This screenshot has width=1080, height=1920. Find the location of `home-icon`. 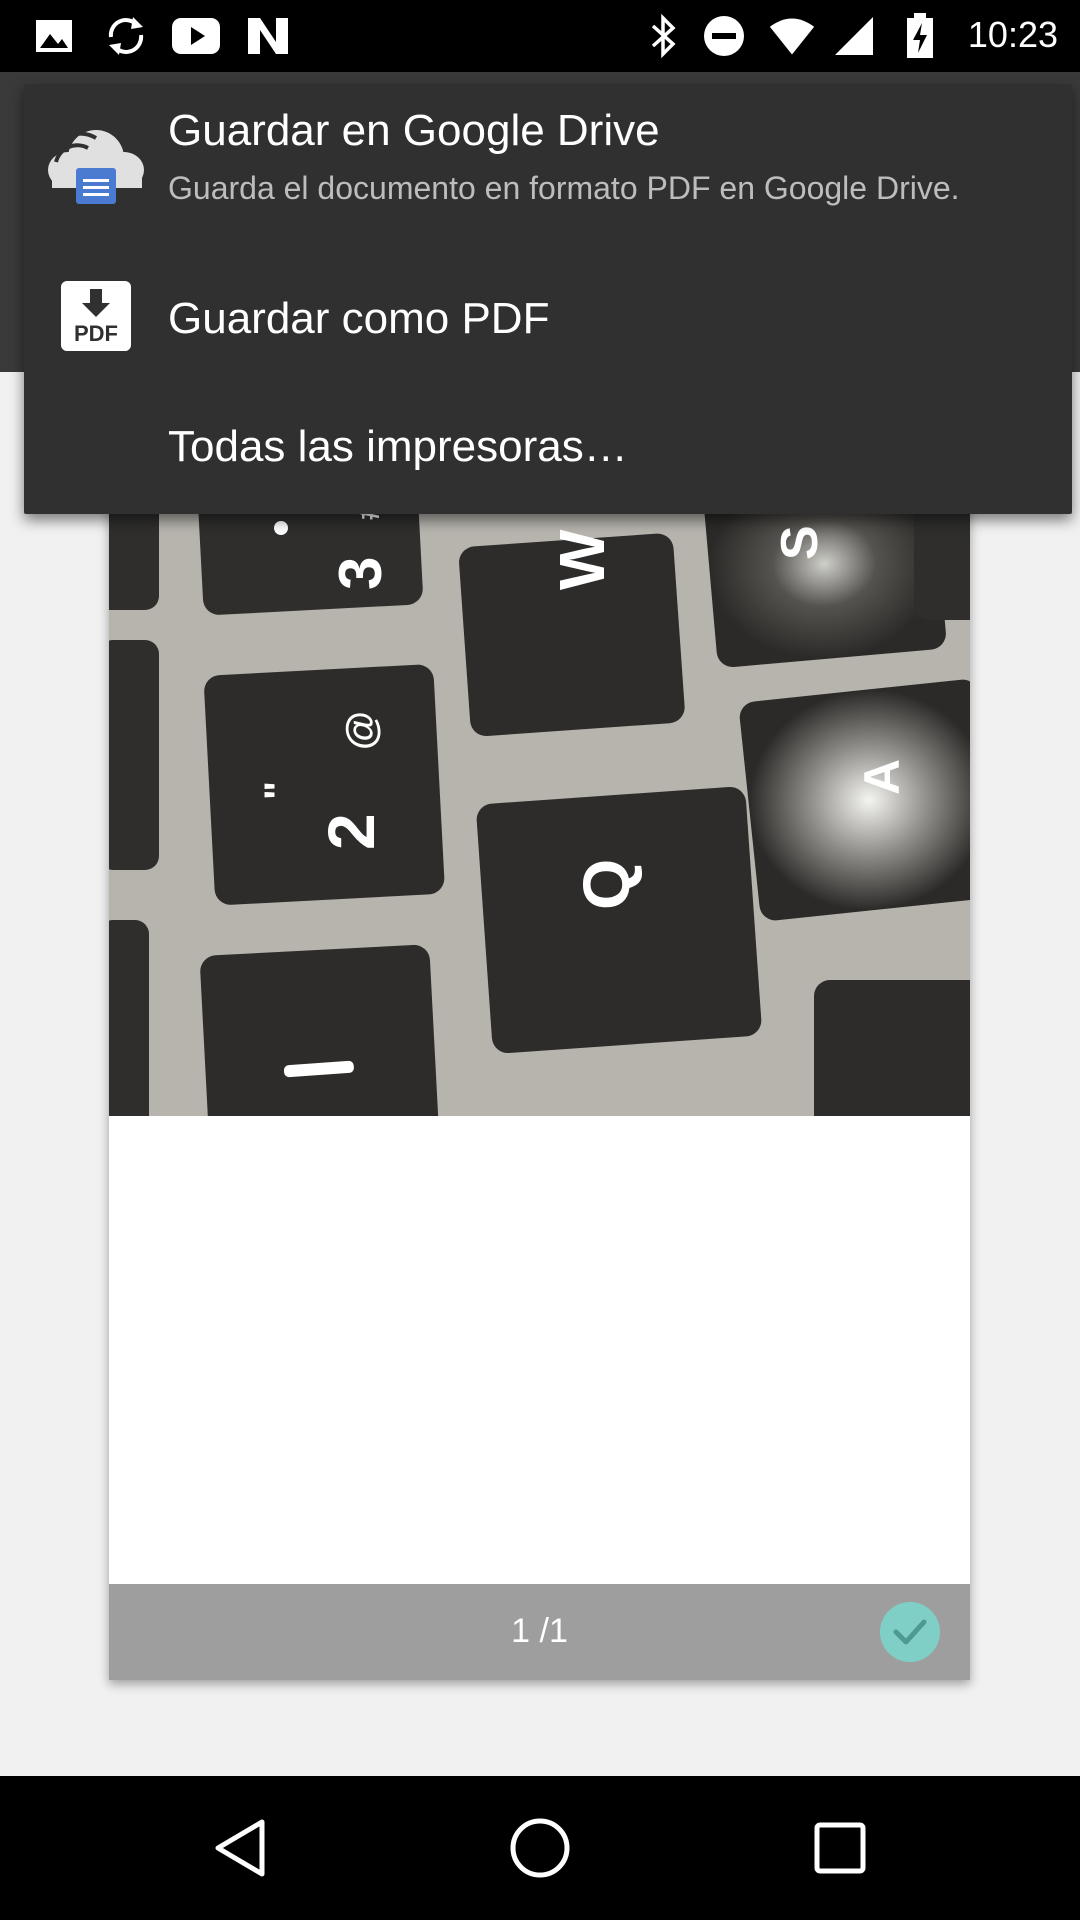

home-icon is located at coordinates (540, 1848).